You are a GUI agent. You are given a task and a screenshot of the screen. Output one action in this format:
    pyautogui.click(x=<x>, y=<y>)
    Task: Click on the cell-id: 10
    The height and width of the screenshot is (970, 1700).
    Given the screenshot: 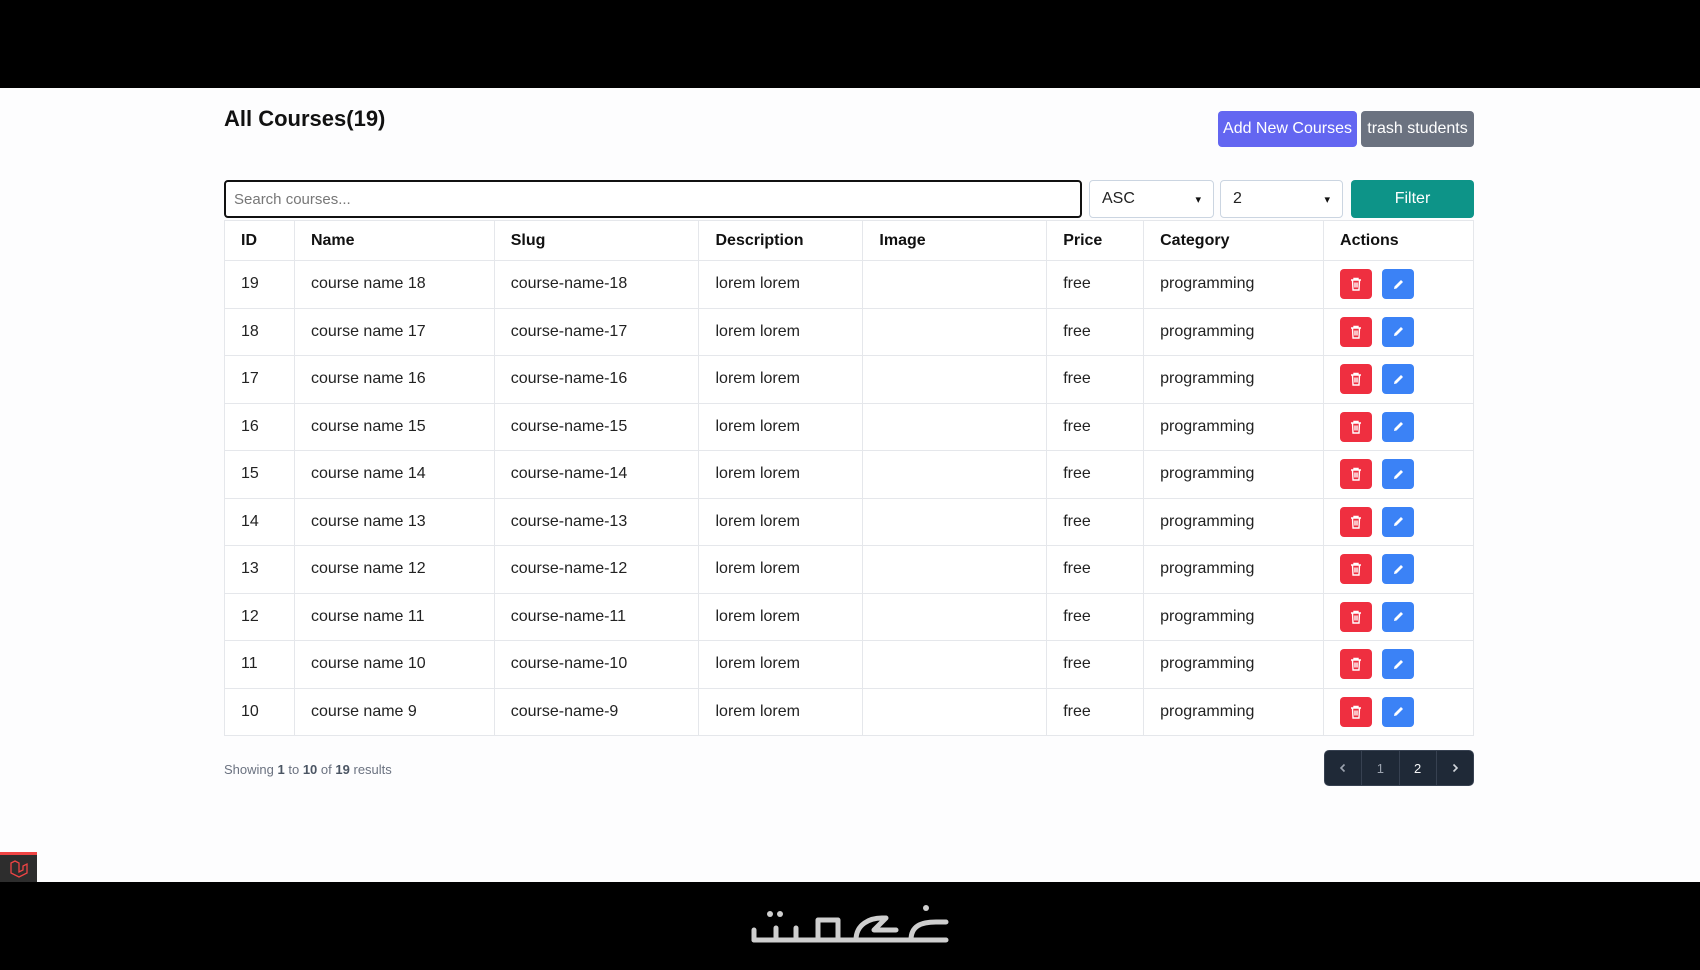 What is the action you would take?
    pyautogui.click(x=259, y=712)
    